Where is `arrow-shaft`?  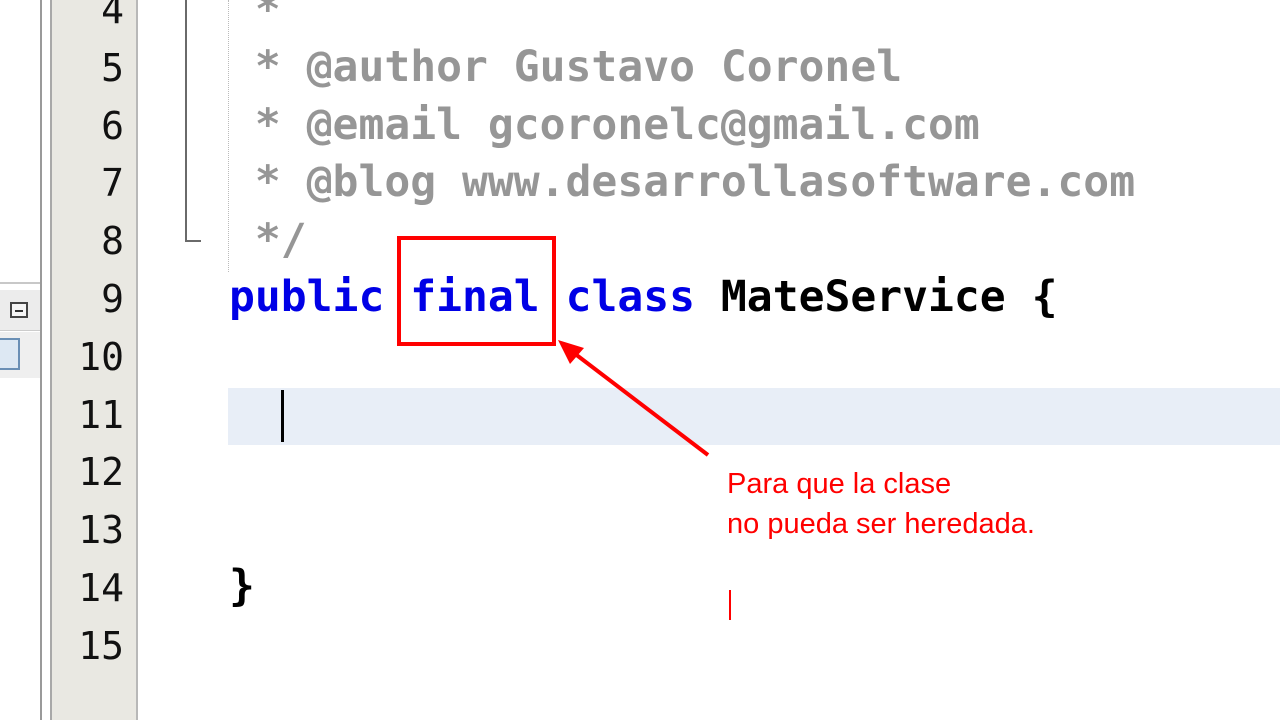 arrow-shaft is located at coordinates (639, 402).